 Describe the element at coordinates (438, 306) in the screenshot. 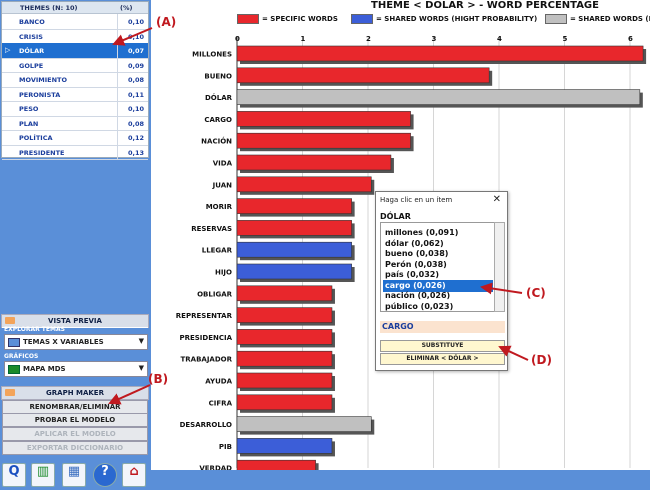

I see `word-list-item: público (0,023)` at that location.